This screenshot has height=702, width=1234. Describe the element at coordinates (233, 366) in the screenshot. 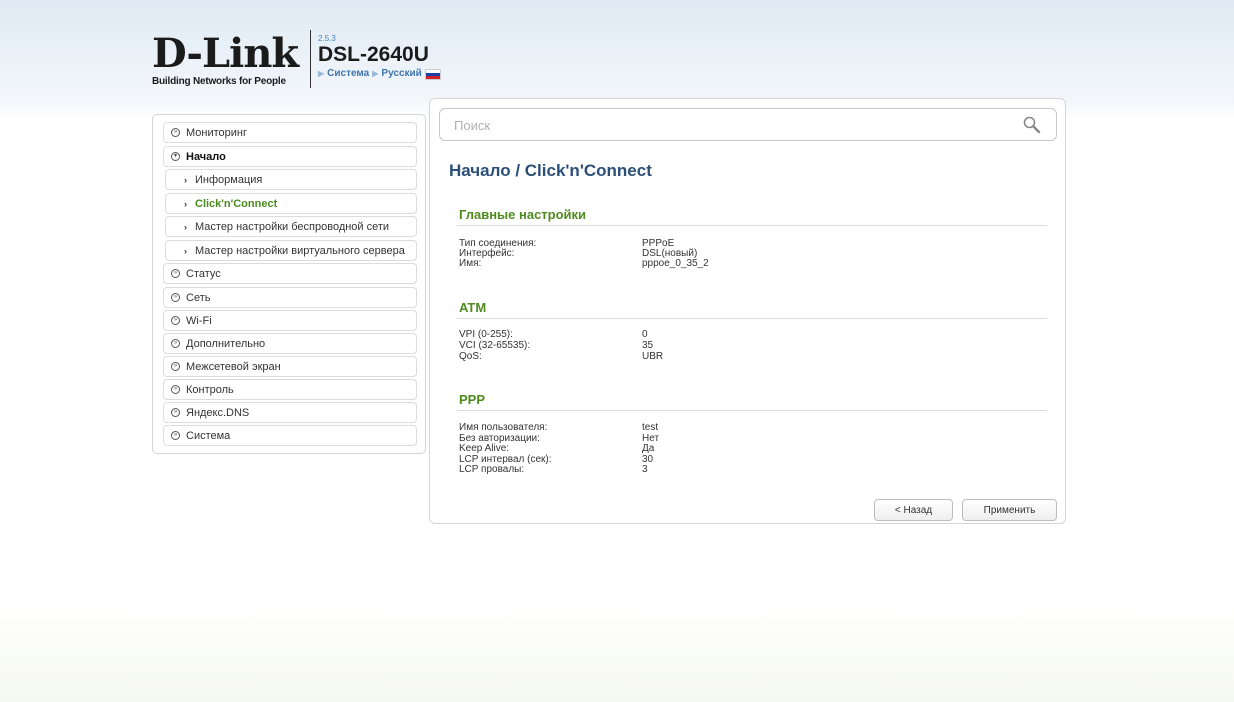

I see `sidebar-item-label: Межсетевой экран` at that location.